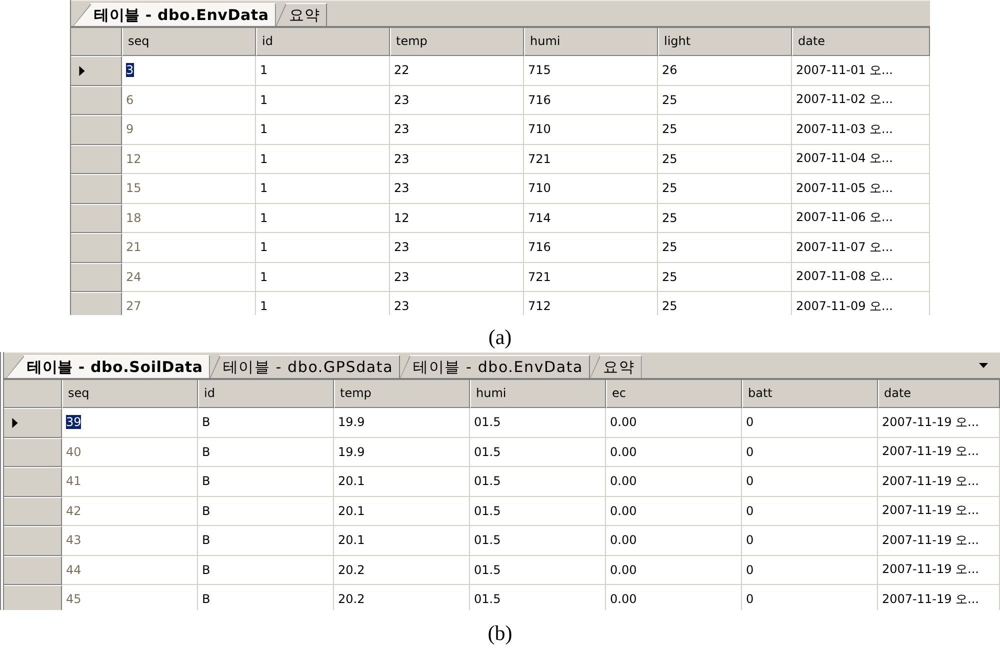 The width and height of the screenshot is (1000, 650). What do you see at coordinates (810, 394) in the screenshot?
I see `column-header: batt` at bounding box center [810, 394].